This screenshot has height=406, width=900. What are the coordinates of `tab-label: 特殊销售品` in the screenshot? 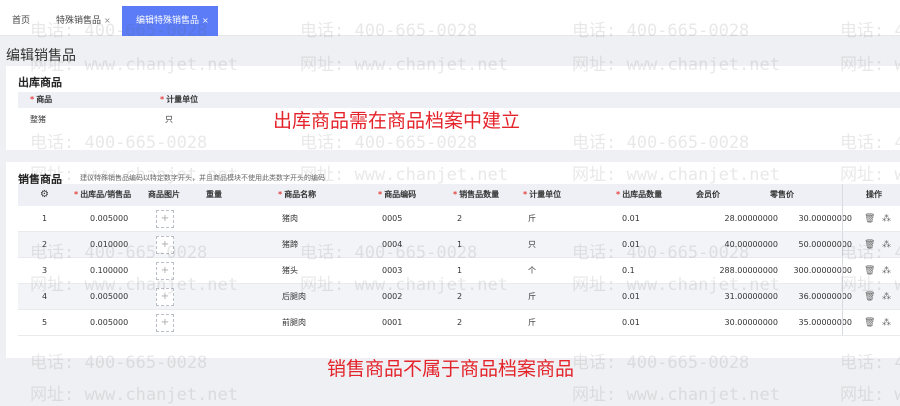 It's located at (79, 21).